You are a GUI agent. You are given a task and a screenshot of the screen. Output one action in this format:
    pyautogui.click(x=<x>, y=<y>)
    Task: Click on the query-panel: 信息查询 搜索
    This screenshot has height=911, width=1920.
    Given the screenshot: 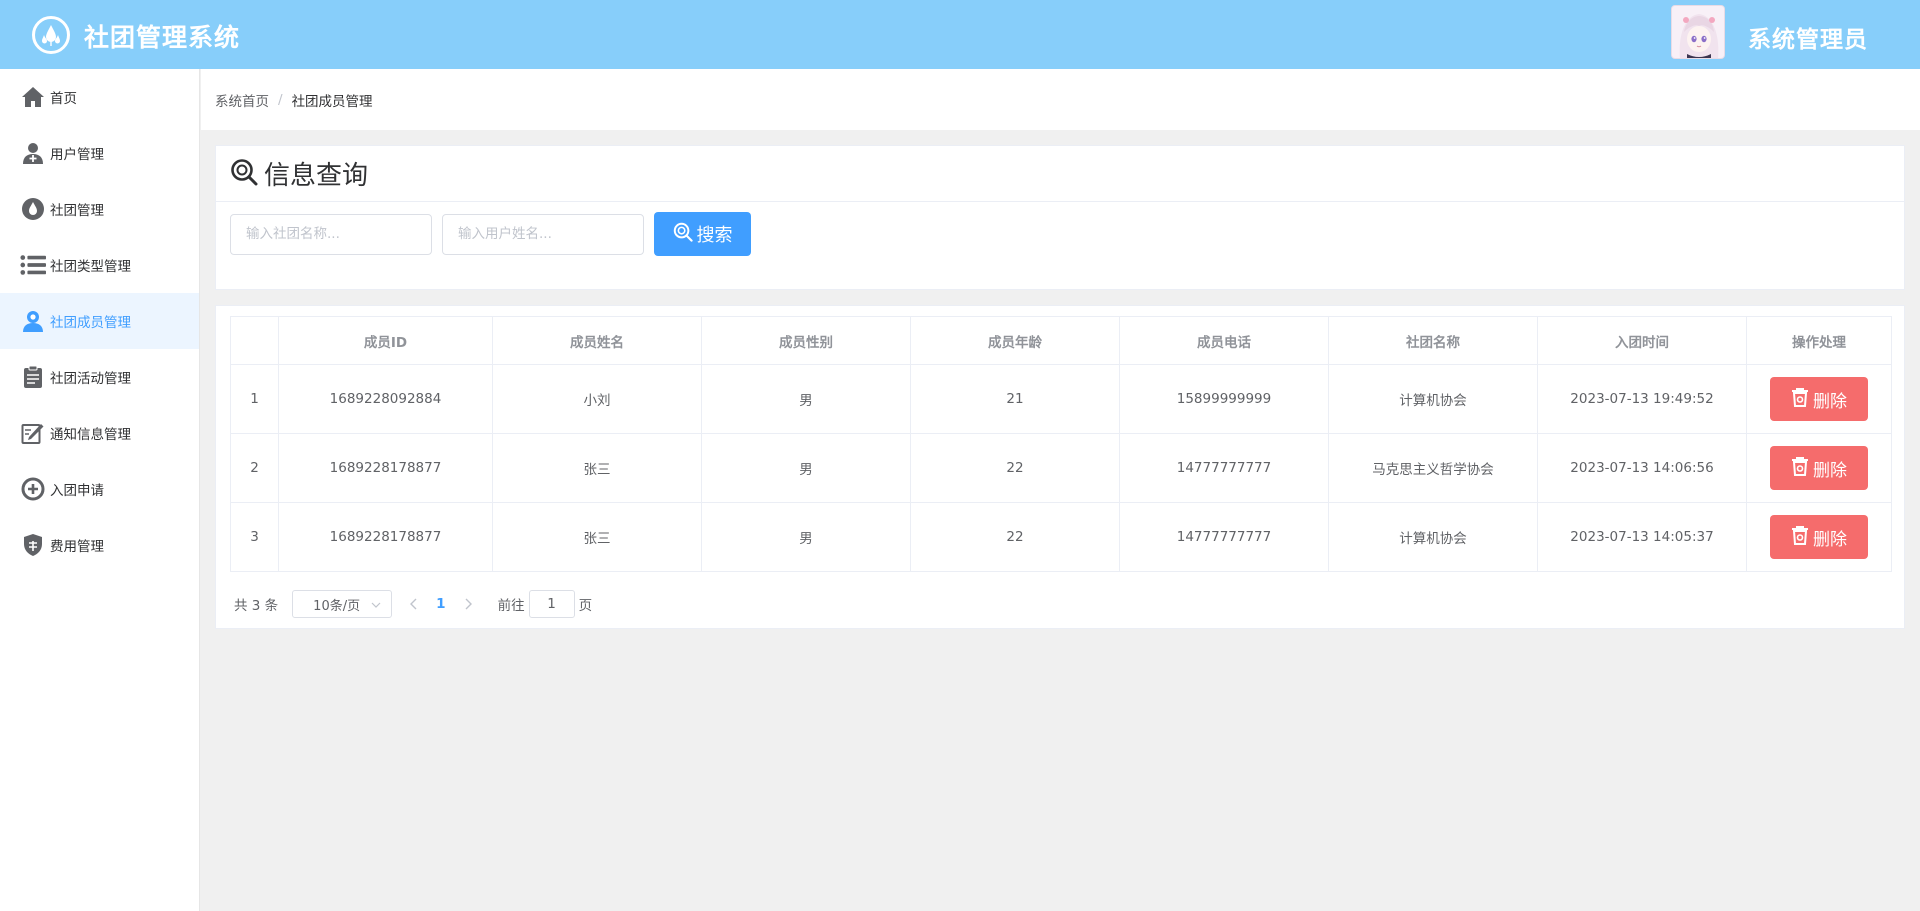 What is the action you would take?
    pyautogui.click(x=1060, y=217)
    